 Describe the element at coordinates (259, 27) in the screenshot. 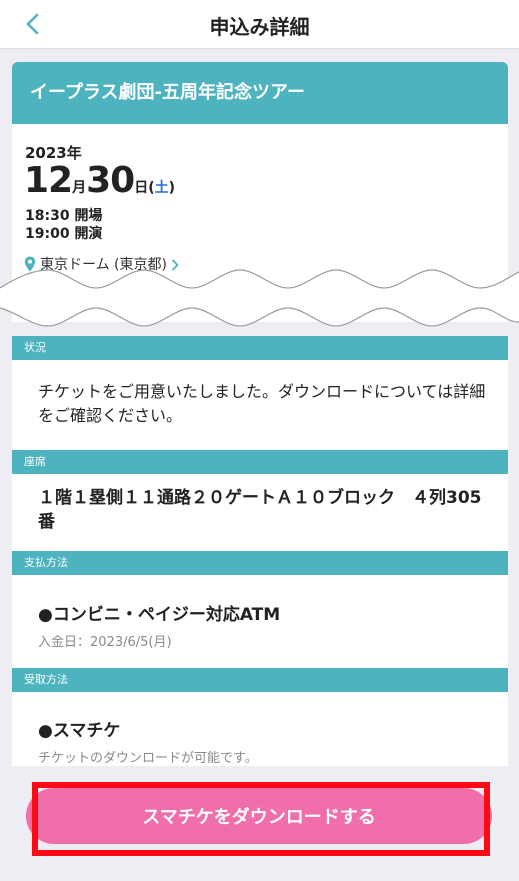

I see `page-title: 申込み詳細` at that location.